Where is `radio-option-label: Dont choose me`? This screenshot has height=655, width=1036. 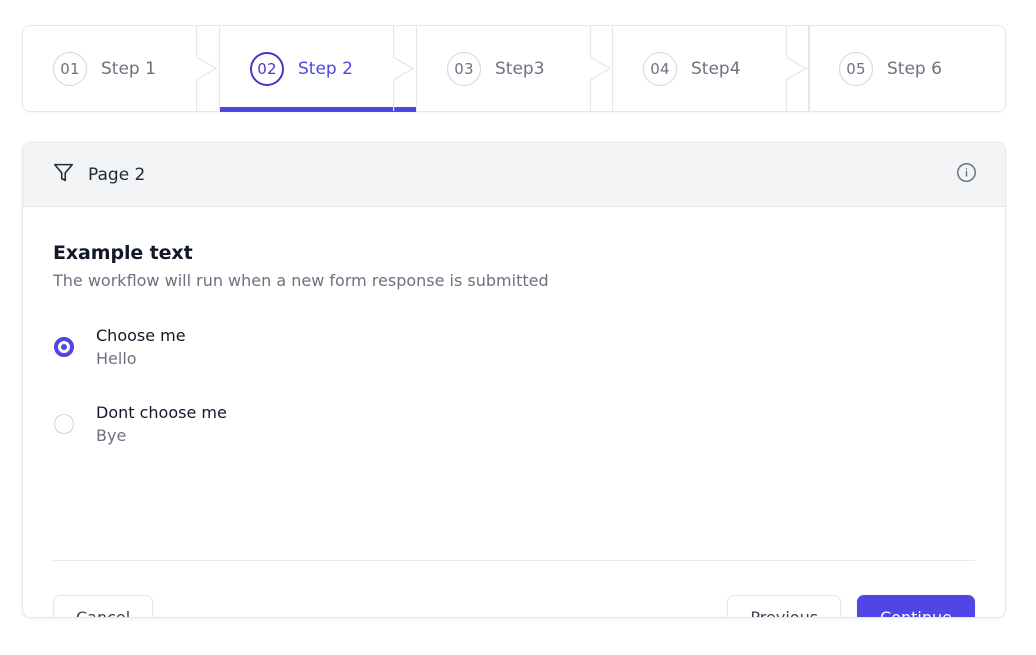 radio-option-label: Dont choose me is located at coordinates (161, 413).